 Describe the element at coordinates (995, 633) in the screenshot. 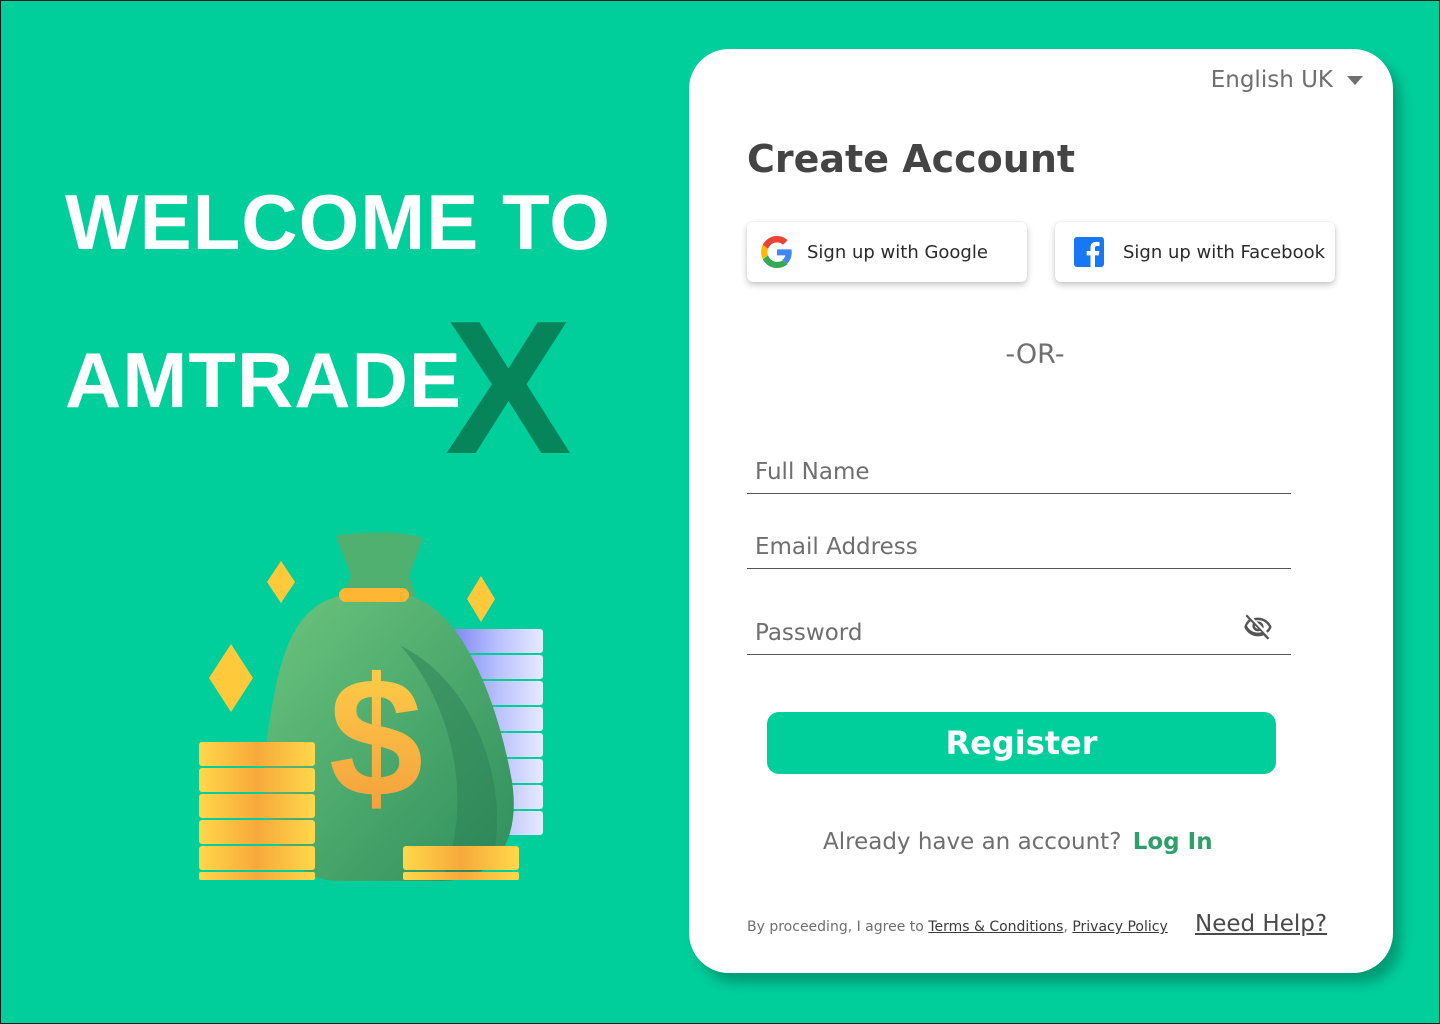

I see `password-input` at that location.